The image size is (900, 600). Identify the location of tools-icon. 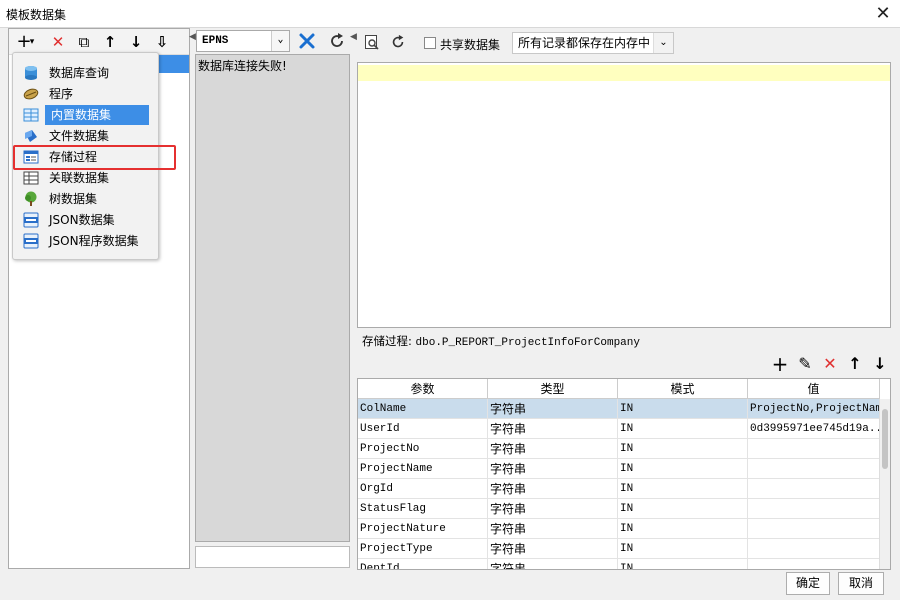
(307, 41).